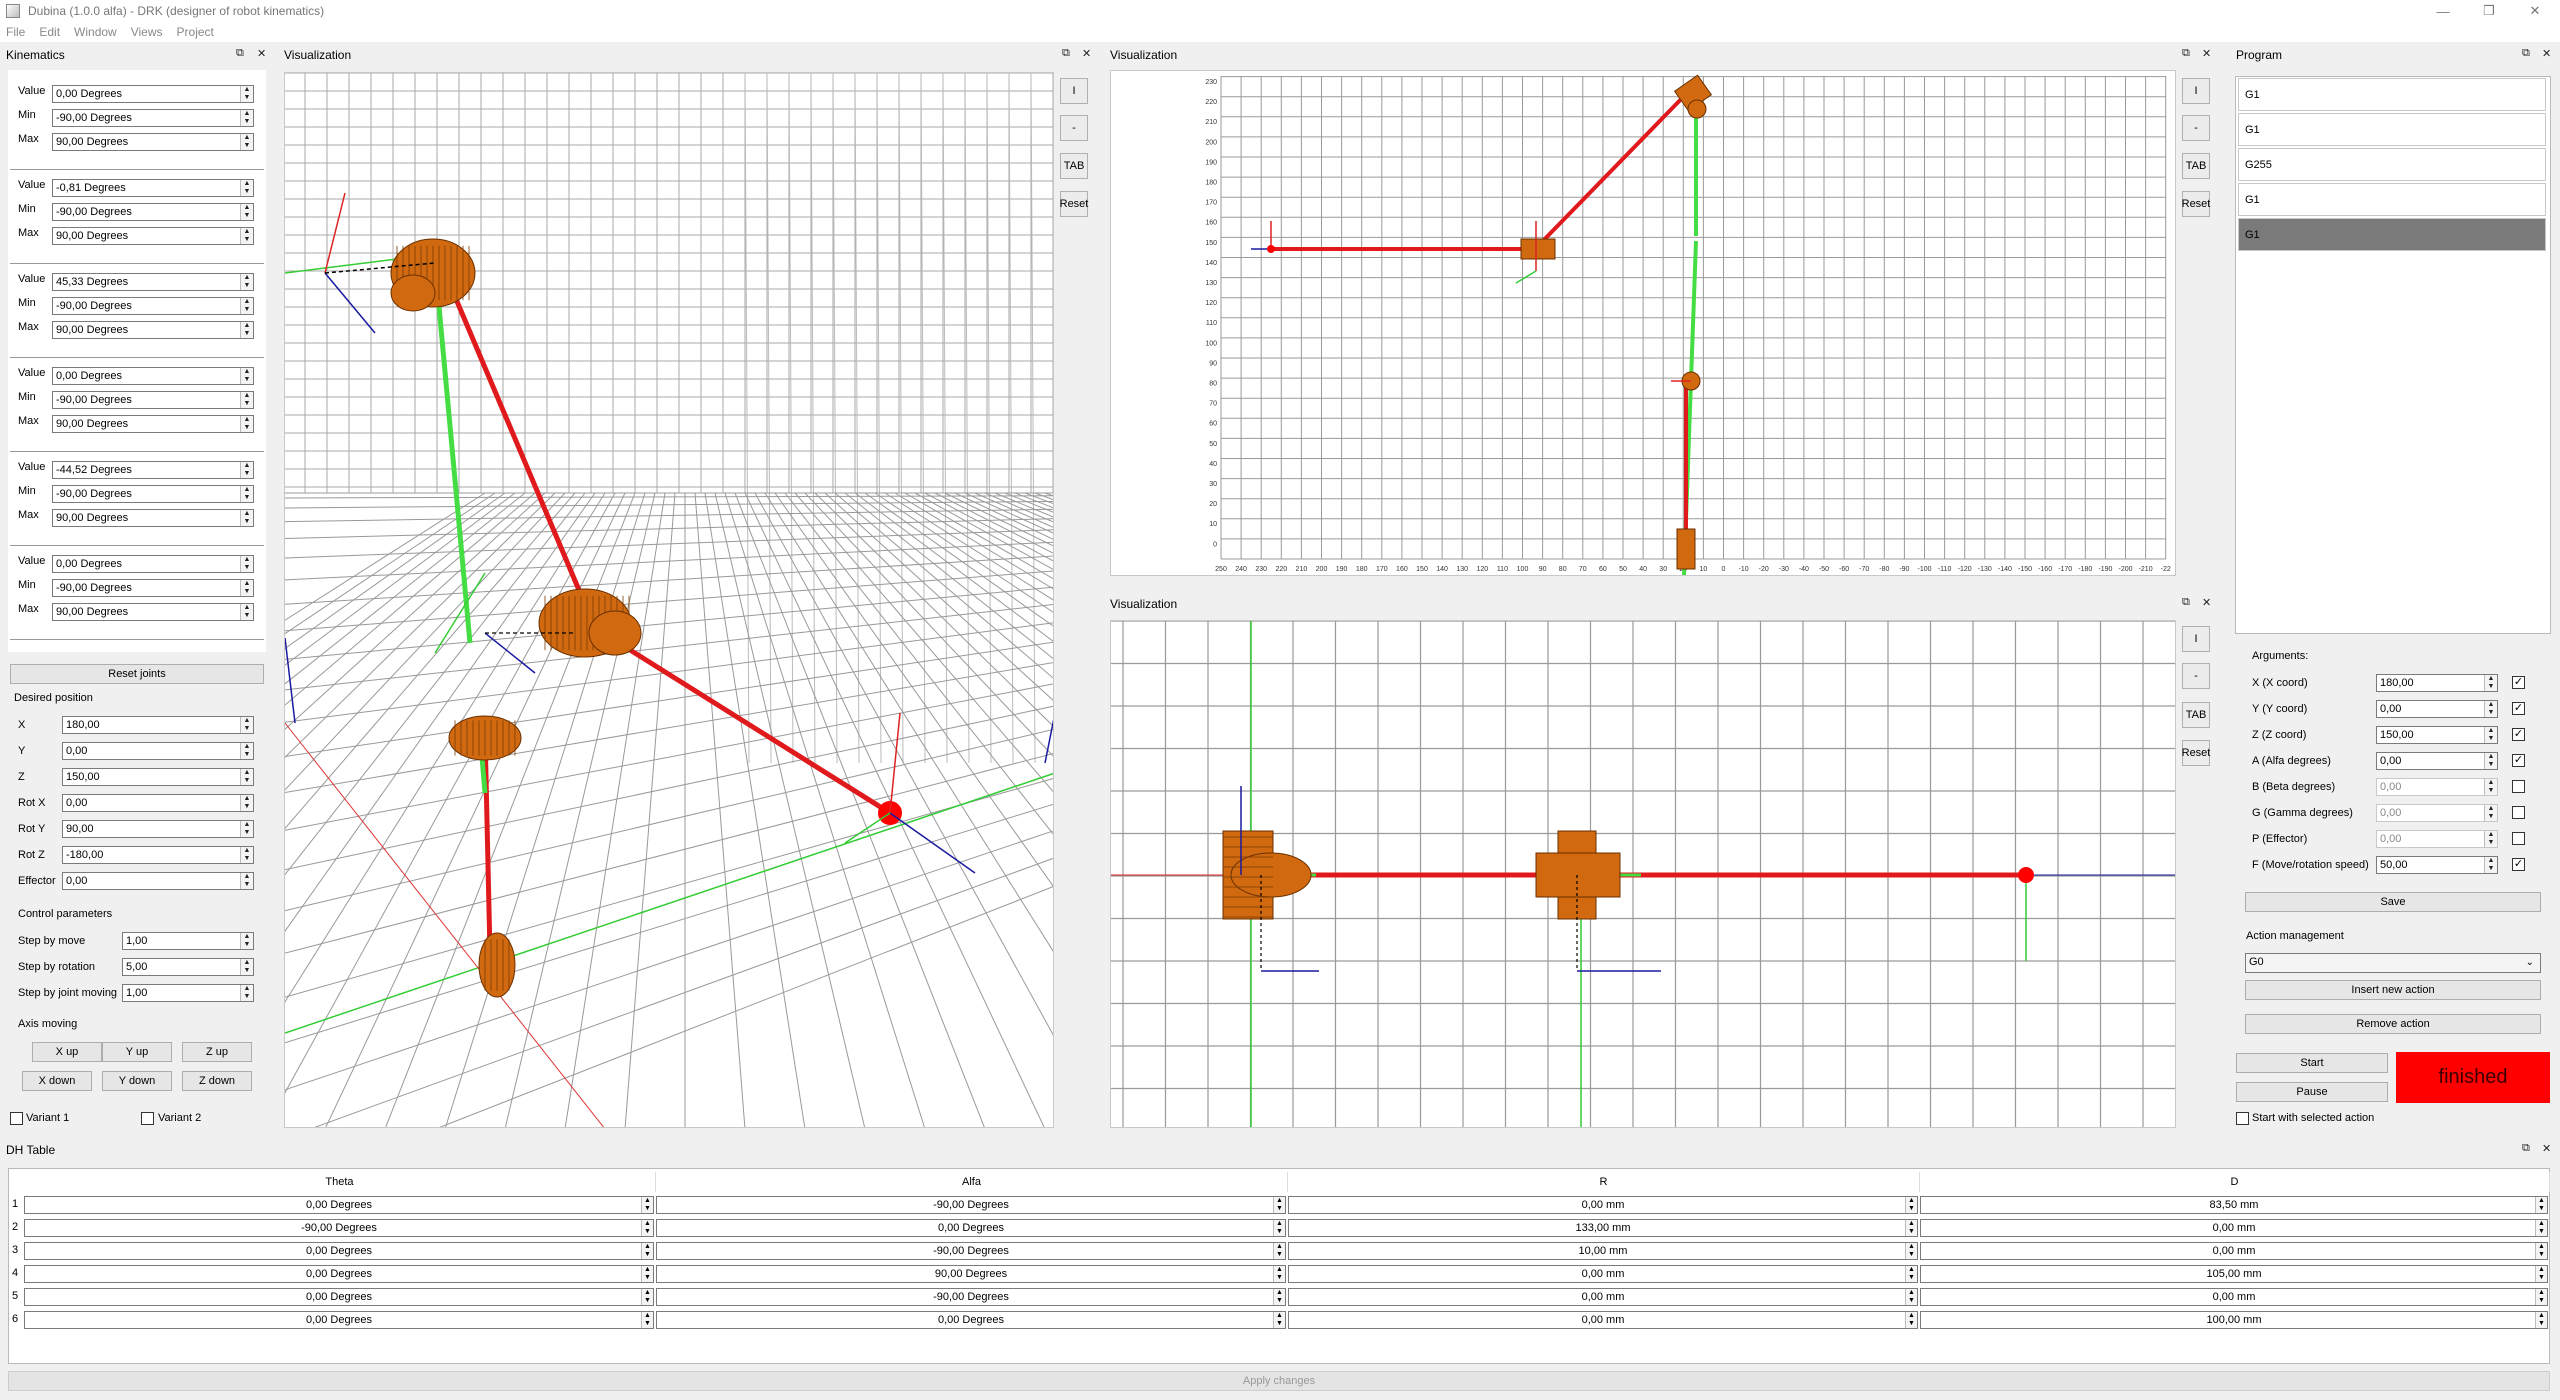 Image resolution: width=2560 pixels, height=1400 pixels. What do you see at coordinates (2312, 1063) in the screenshot?
I see `start-button: Start` at bounding box center [2312, 1063].